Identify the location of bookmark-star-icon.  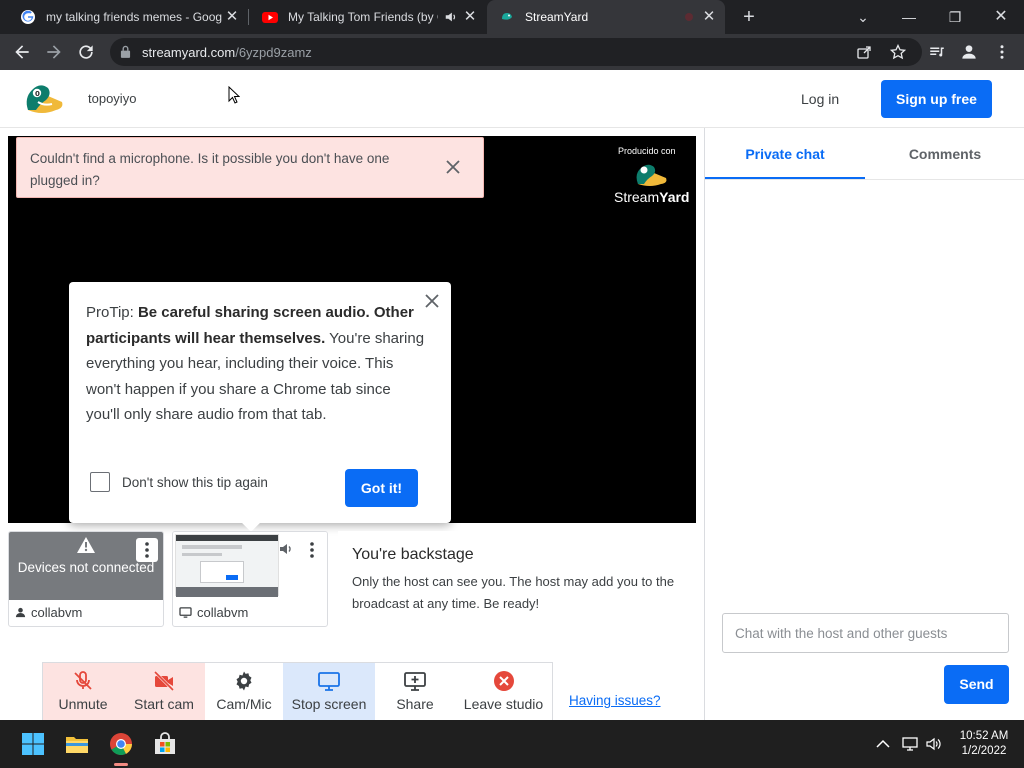
(898, 52).